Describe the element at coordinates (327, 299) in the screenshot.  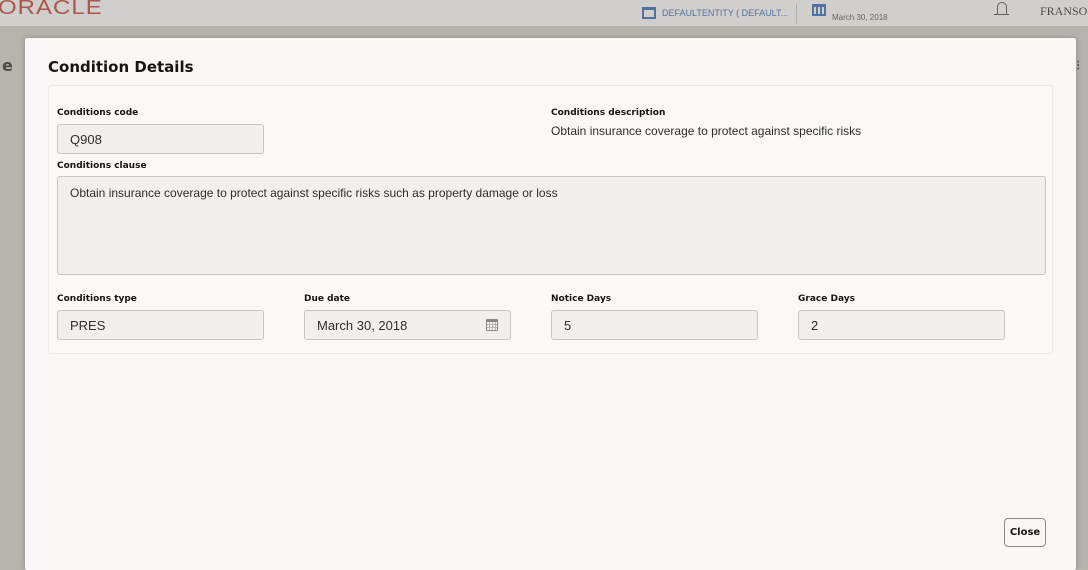
I see `due-date-label: Due date` at that location.